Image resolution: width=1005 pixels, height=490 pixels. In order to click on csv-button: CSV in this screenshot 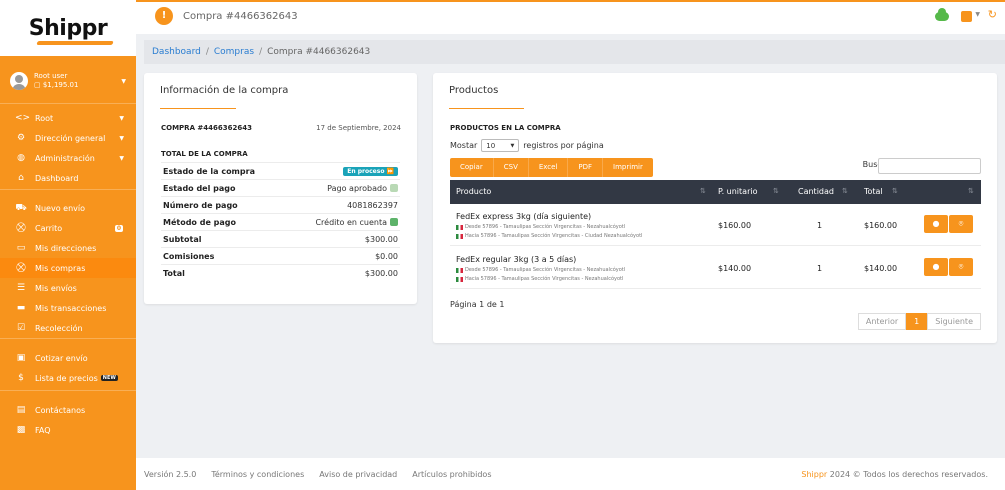, I will do `click(511, 167)`.